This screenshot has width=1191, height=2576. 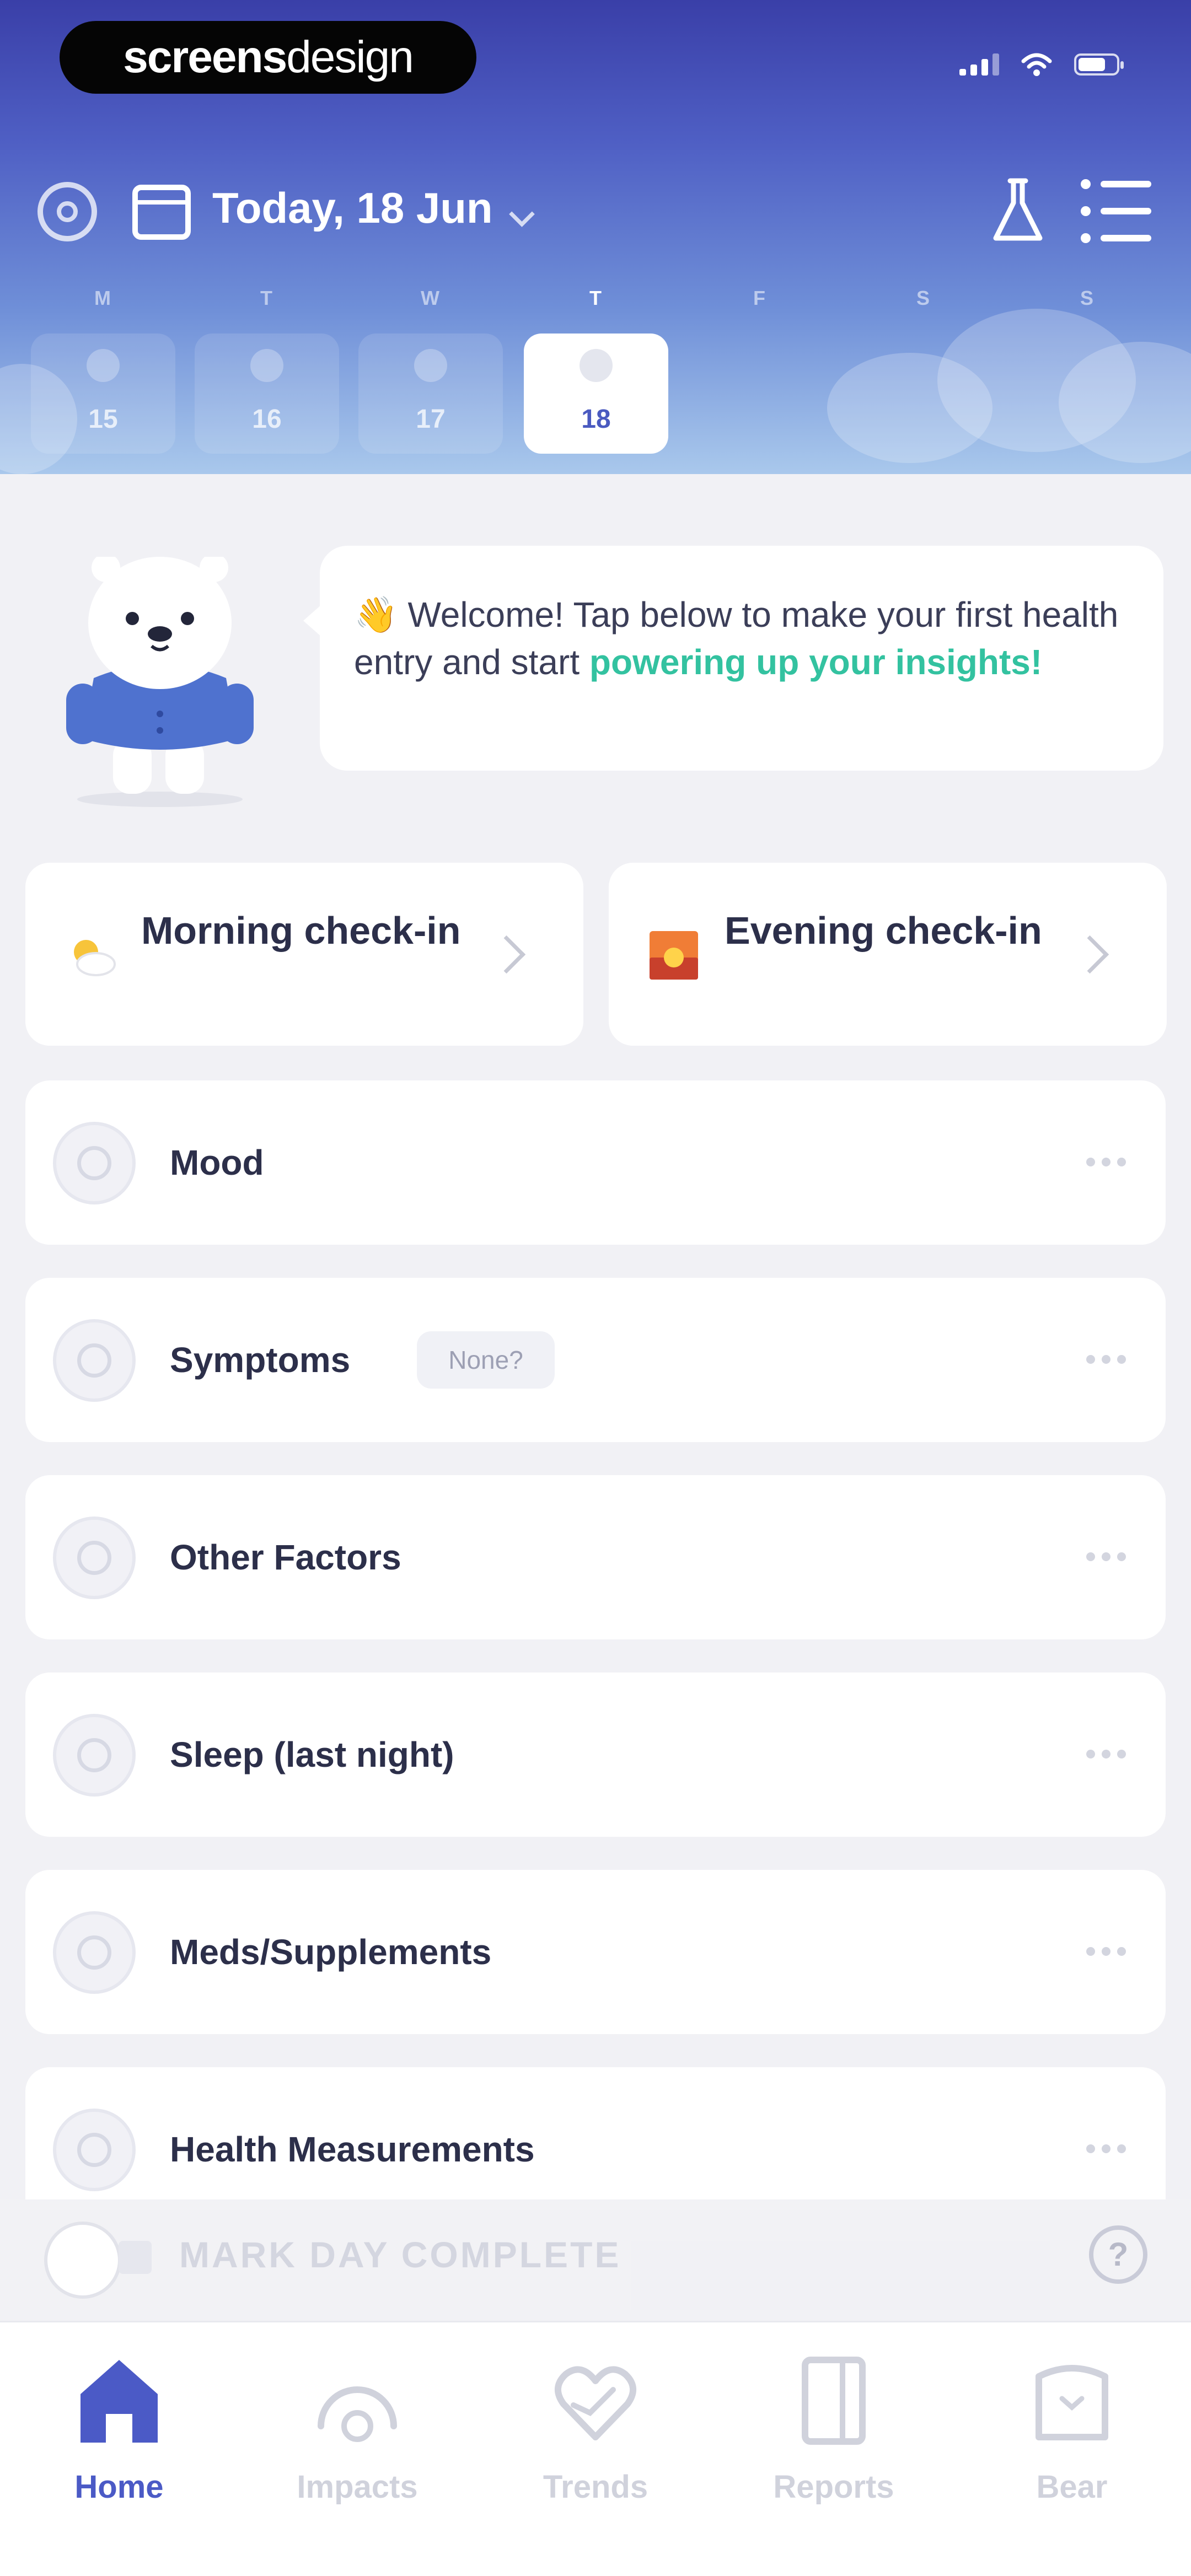 What do you see at coordinates (376, 614) in the screenshot?
I see `wave-emoji: 👋` at bounding box center [376, 614].